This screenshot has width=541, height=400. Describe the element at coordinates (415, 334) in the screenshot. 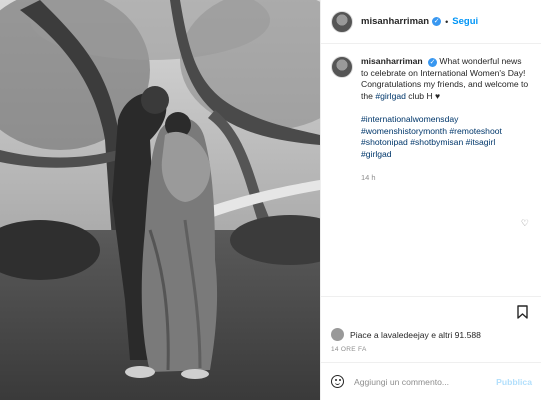

I see `likes-text: Piace a lavaledeejay e altri 91.588` at that location.